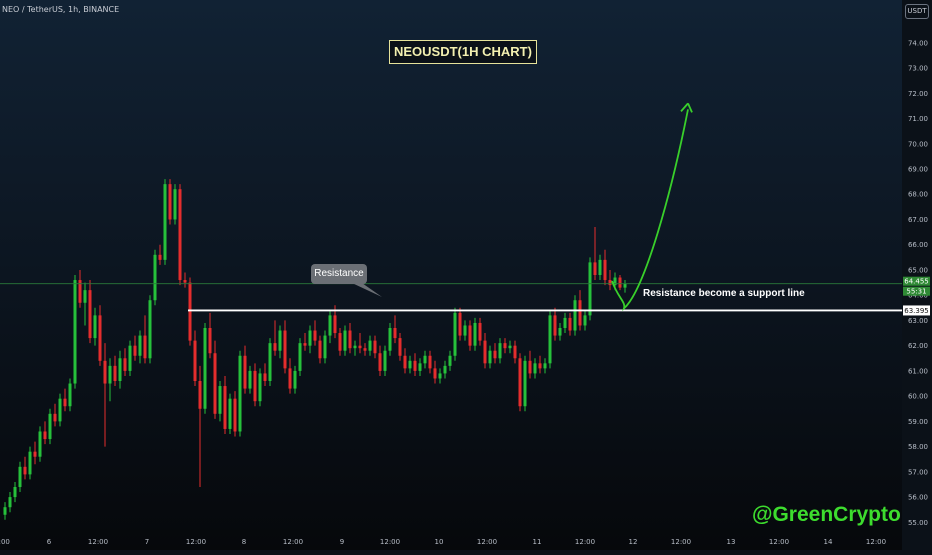  I want to click on support-line-note: Resistance become a support line, so click(724, 293).